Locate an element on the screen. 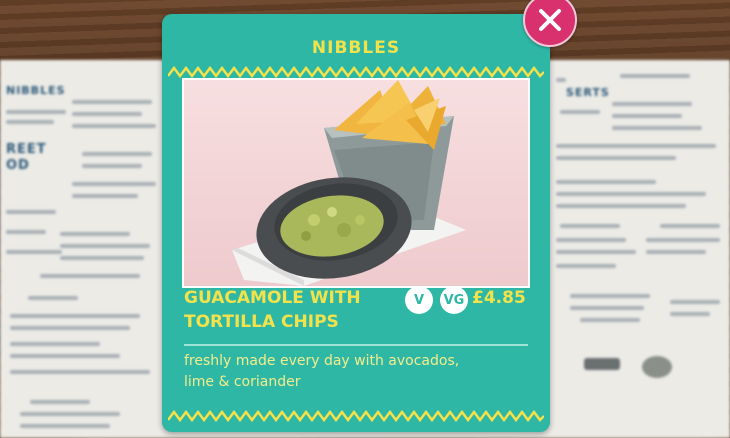 The image size is (730, 438). description-line-2: lime & coriander is located at coordinates (242, 382).